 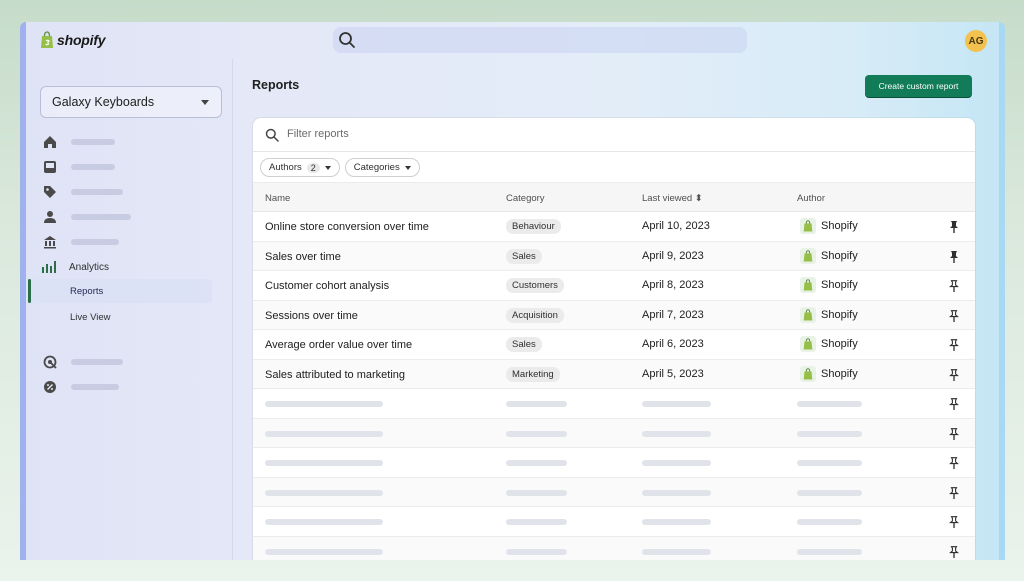 What do you see at coordinates (120, 317) in the screenshot?
I see `nav-live-view: Live View` at bounding box center [120, 317].